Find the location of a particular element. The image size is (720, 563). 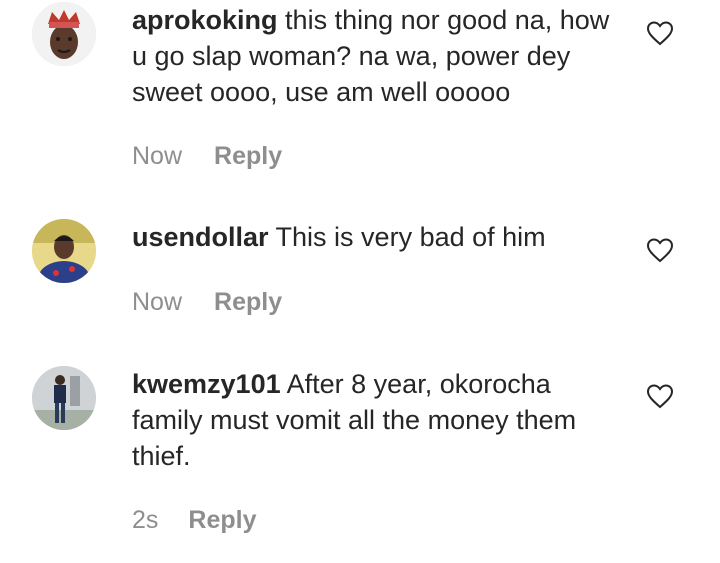

comment-username: kwemzy101 is located at coordinates (206, 384).